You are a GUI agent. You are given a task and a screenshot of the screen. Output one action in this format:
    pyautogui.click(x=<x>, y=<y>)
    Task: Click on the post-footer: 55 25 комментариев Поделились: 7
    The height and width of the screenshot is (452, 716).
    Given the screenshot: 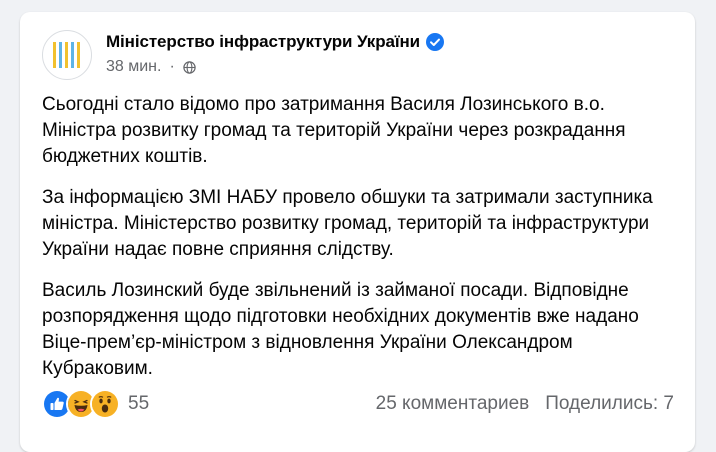 What is the action you would take?
    pyautogui.click(x=358, y=404)
    